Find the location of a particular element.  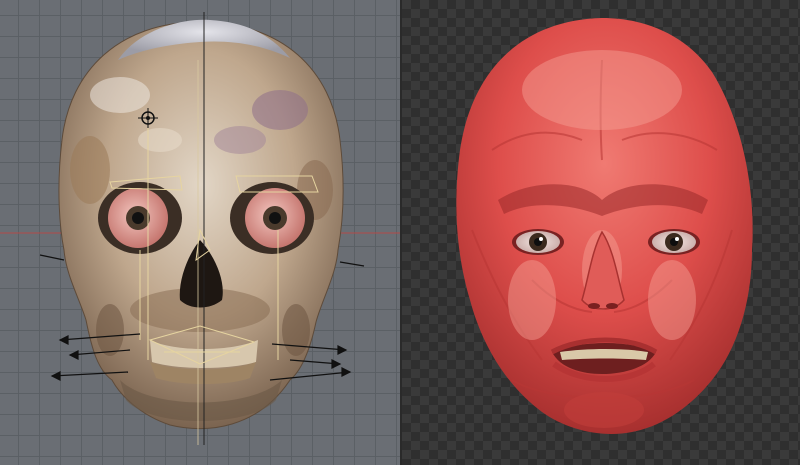

chin is located at coordinates (604, 410).